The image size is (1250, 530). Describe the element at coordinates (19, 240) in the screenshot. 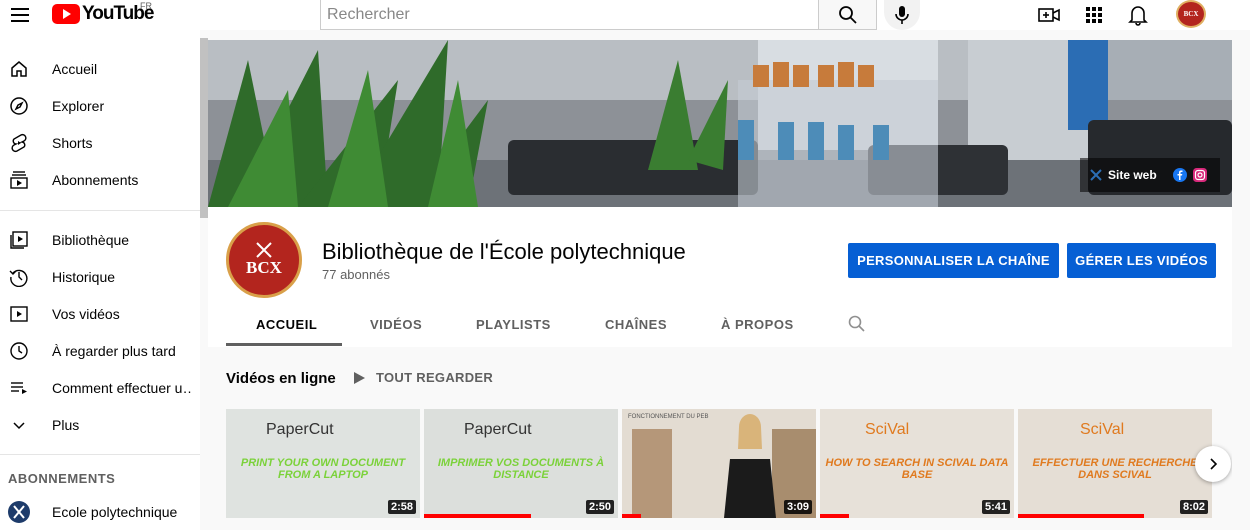

I see `library-icon` at that location.